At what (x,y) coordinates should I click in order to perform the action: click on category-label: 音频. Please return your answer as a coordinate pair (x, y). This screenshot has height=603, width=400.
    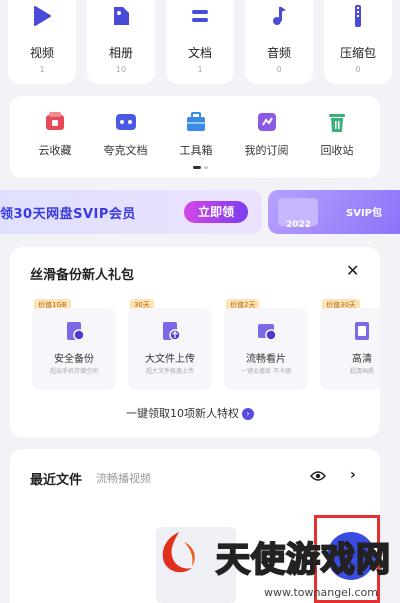
    Looking at the image, I should click on (278, 53).